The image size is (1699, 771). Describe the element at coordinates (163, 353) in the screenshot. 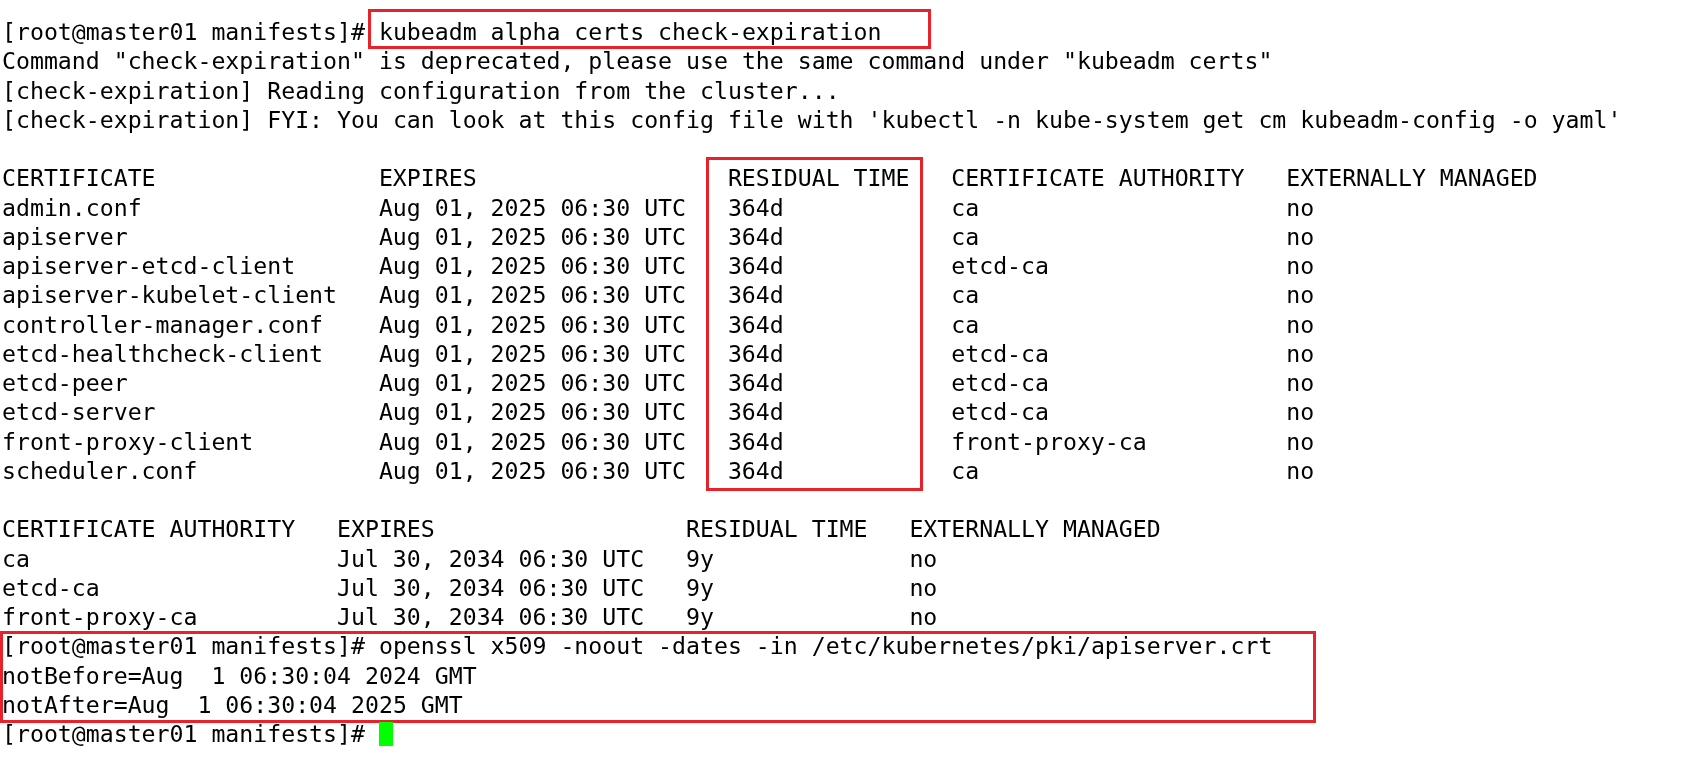

I see `table-cell: etcd-healthcheck-client` at that location.